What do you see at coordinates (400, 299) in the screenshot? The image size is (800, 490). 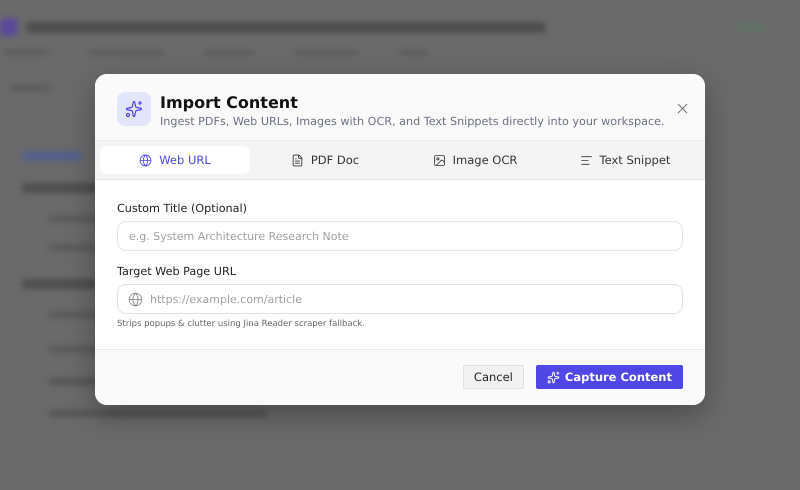 I see `url-field: https://example.com/article` at bounding box center [400, 299].